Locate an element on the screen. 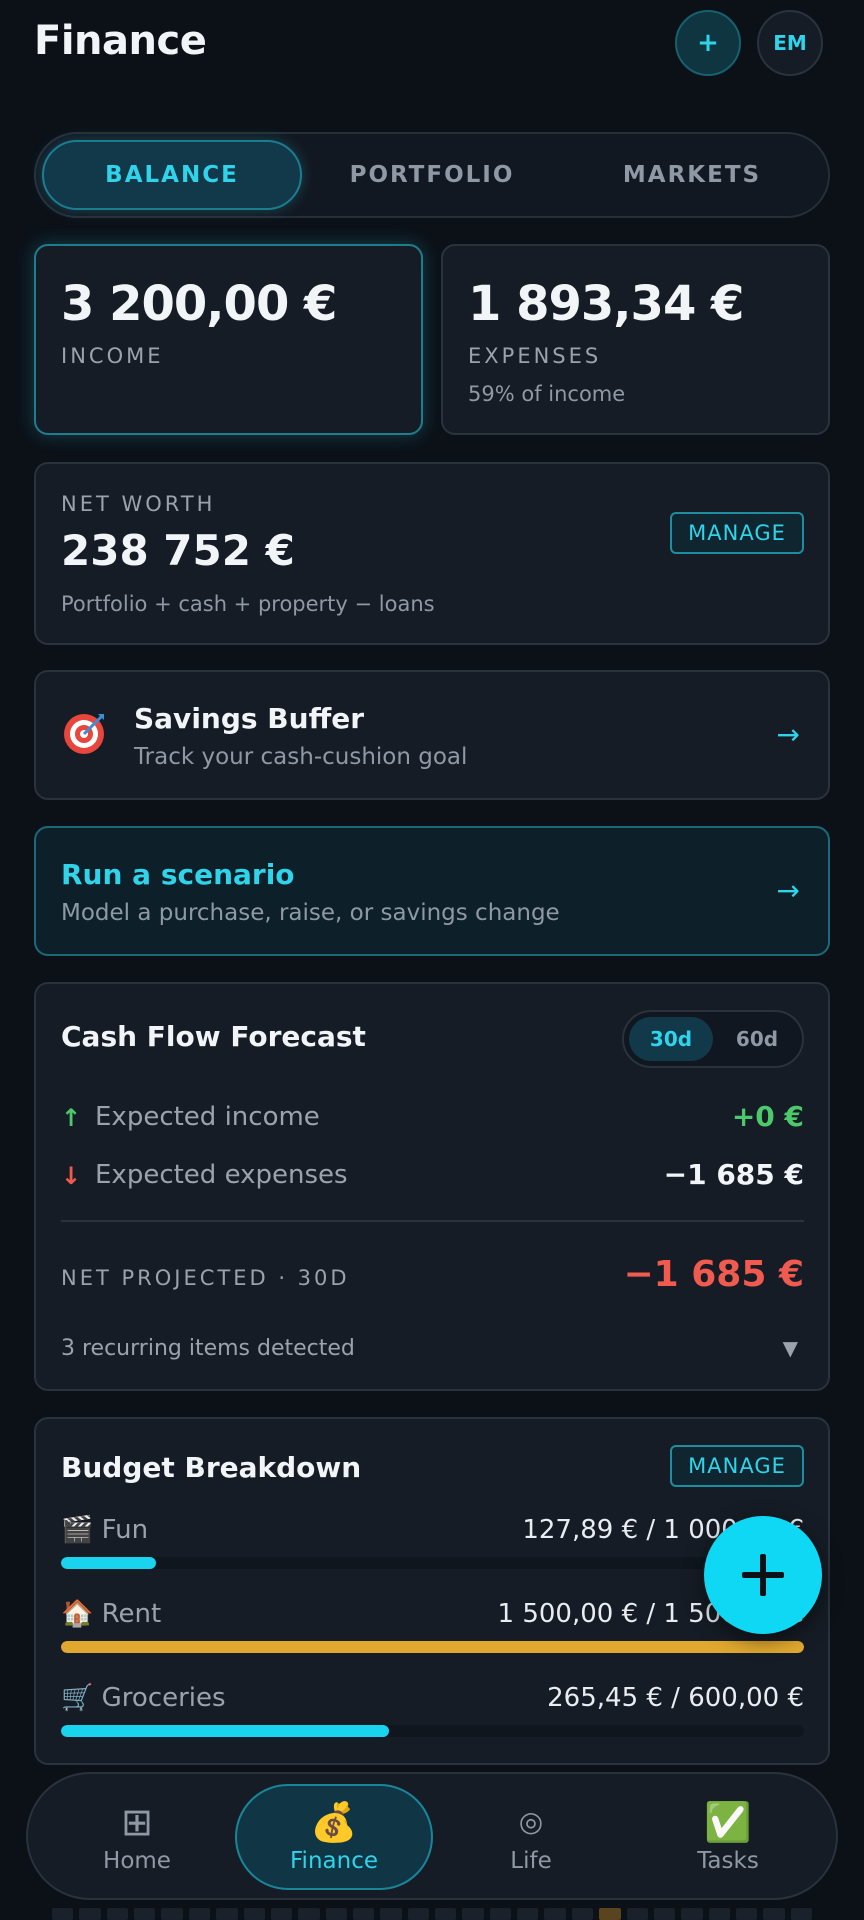 The width and height of the screenshot is (864, 1920). expected-expenses-row: ↓ Expected expenses −1 685 € is located at coordinates (432, 1176).